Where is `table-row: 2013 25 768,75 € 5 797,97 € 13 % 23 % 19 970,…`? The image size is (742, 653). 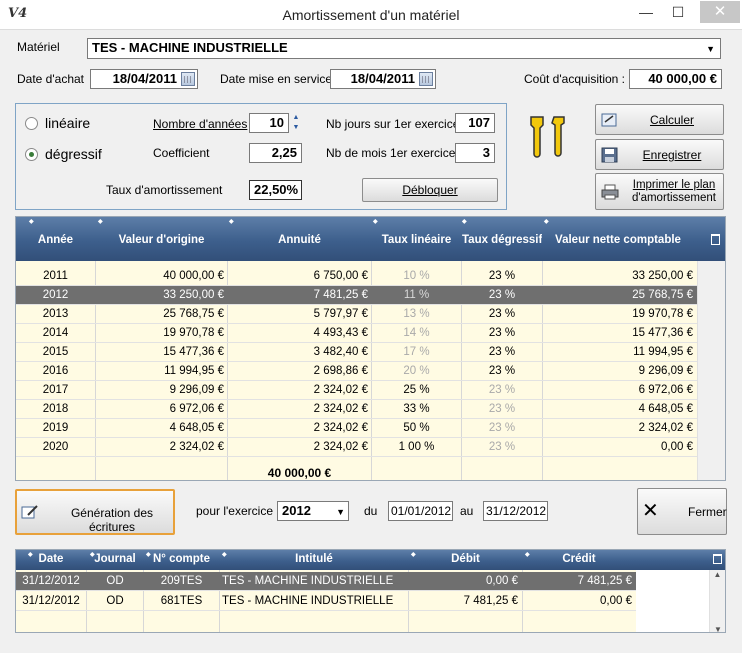 table-row: 2013 25 768,75 € 5 797,97 € 13 % 23 % 19 970,… is located at coordinates (356, 314).